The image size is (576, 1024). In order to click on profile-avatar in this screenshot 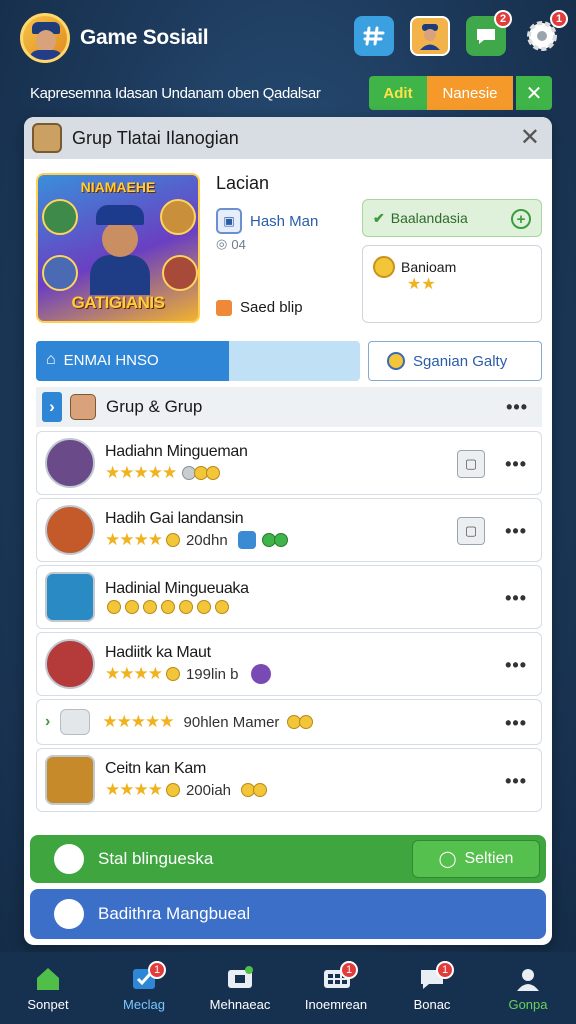, I will do `click(45, 38)`.